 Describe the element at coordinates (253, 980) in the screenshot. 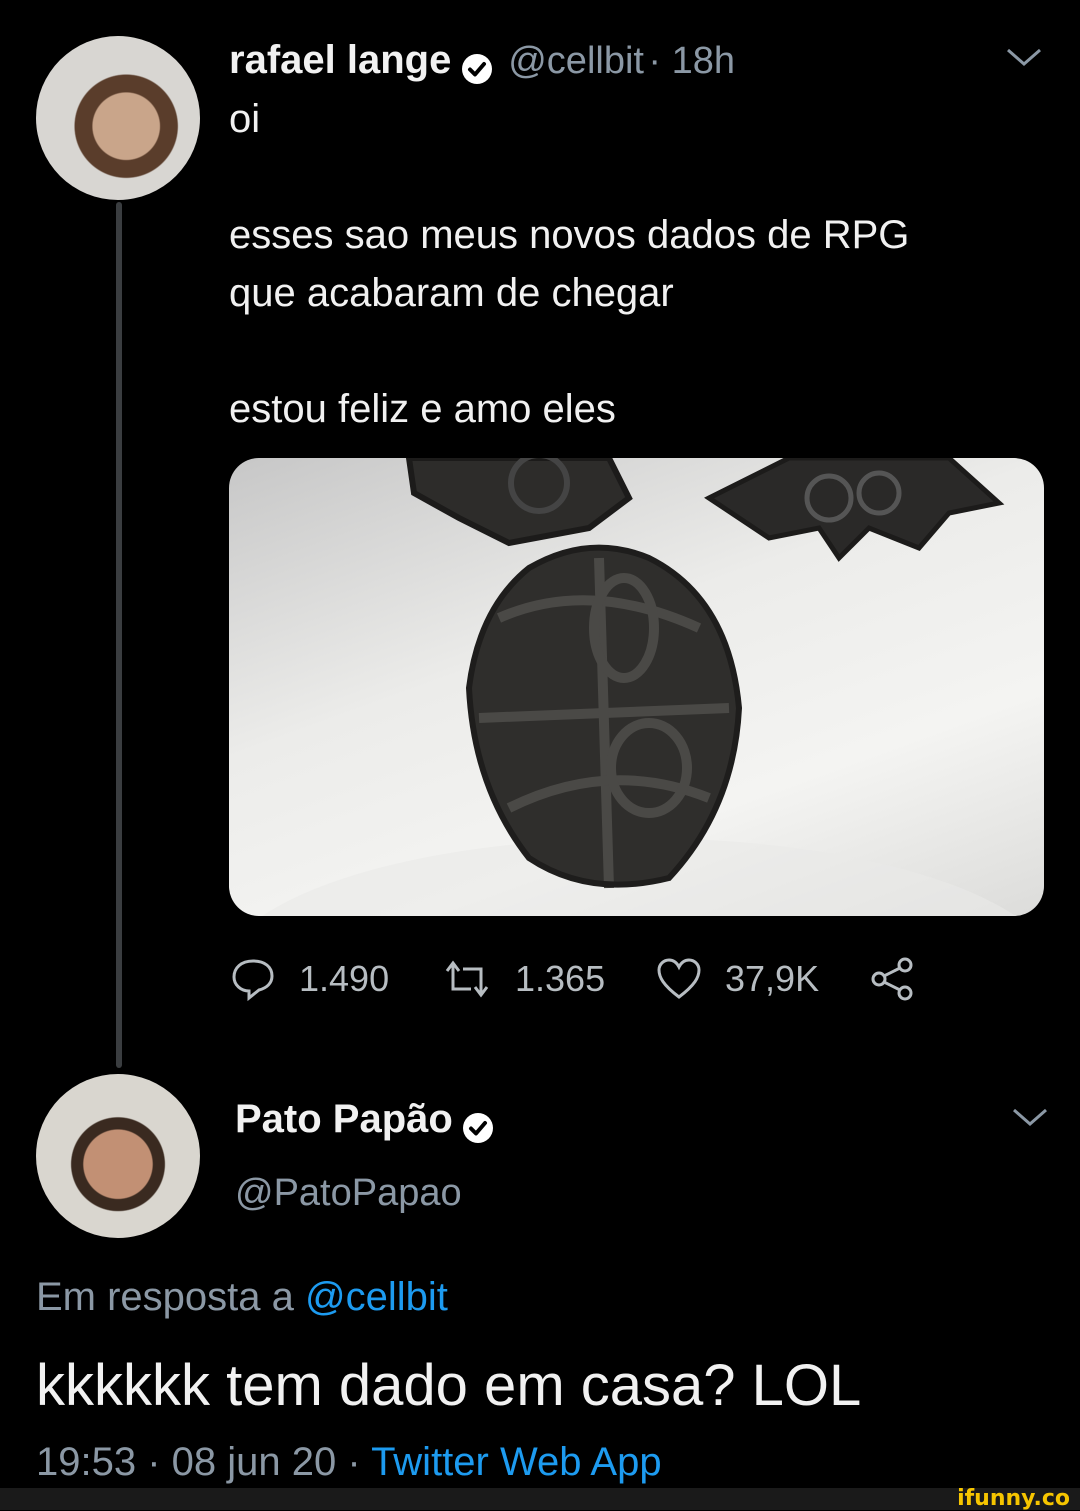

I see `reply-icon` at that location.